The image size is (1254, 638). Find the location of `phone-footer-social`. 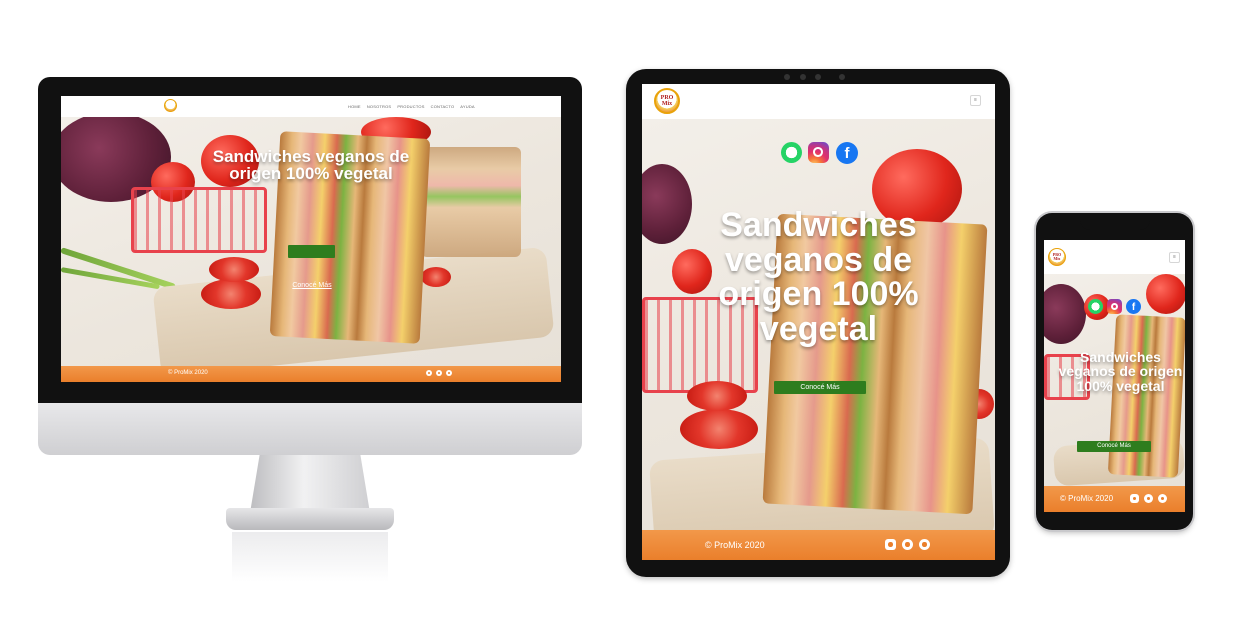

phone-footer-social is located at coordinates (1148, 498).